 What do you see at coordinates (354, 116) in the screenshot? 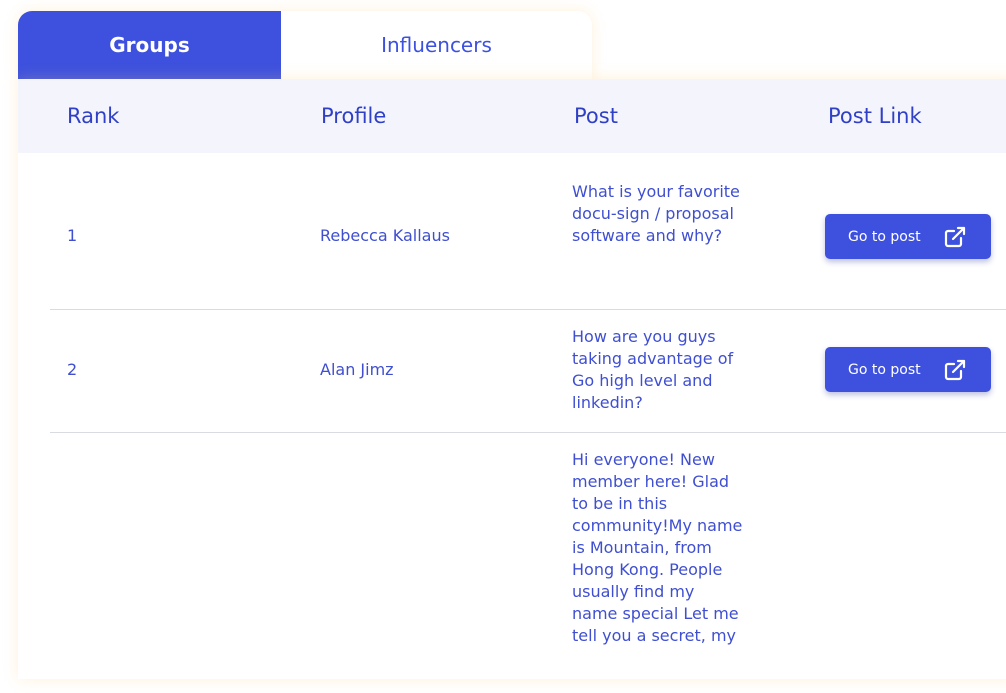
I see `header-profile: Profile` at bounding box center [354, 116].